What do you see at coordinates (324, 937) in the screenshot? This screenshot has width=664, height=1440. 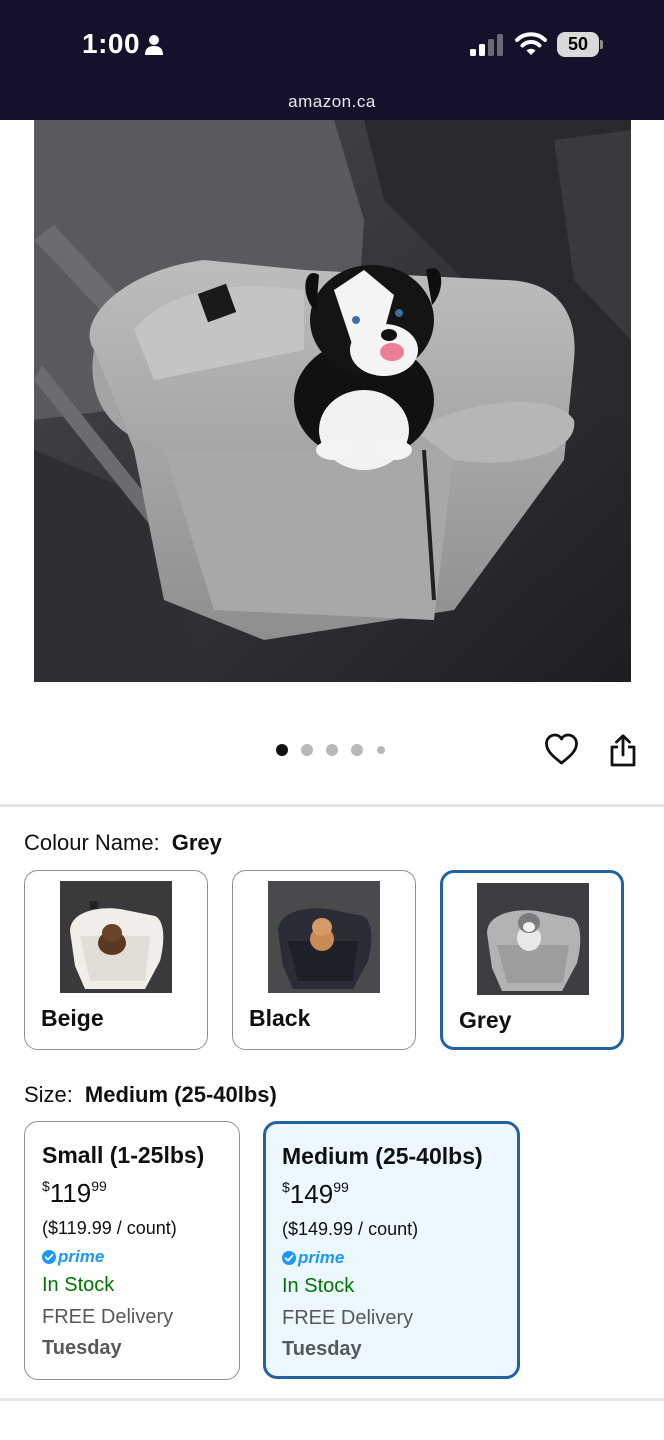 I see `black-thumbnail` at bounding box center [324, 937].